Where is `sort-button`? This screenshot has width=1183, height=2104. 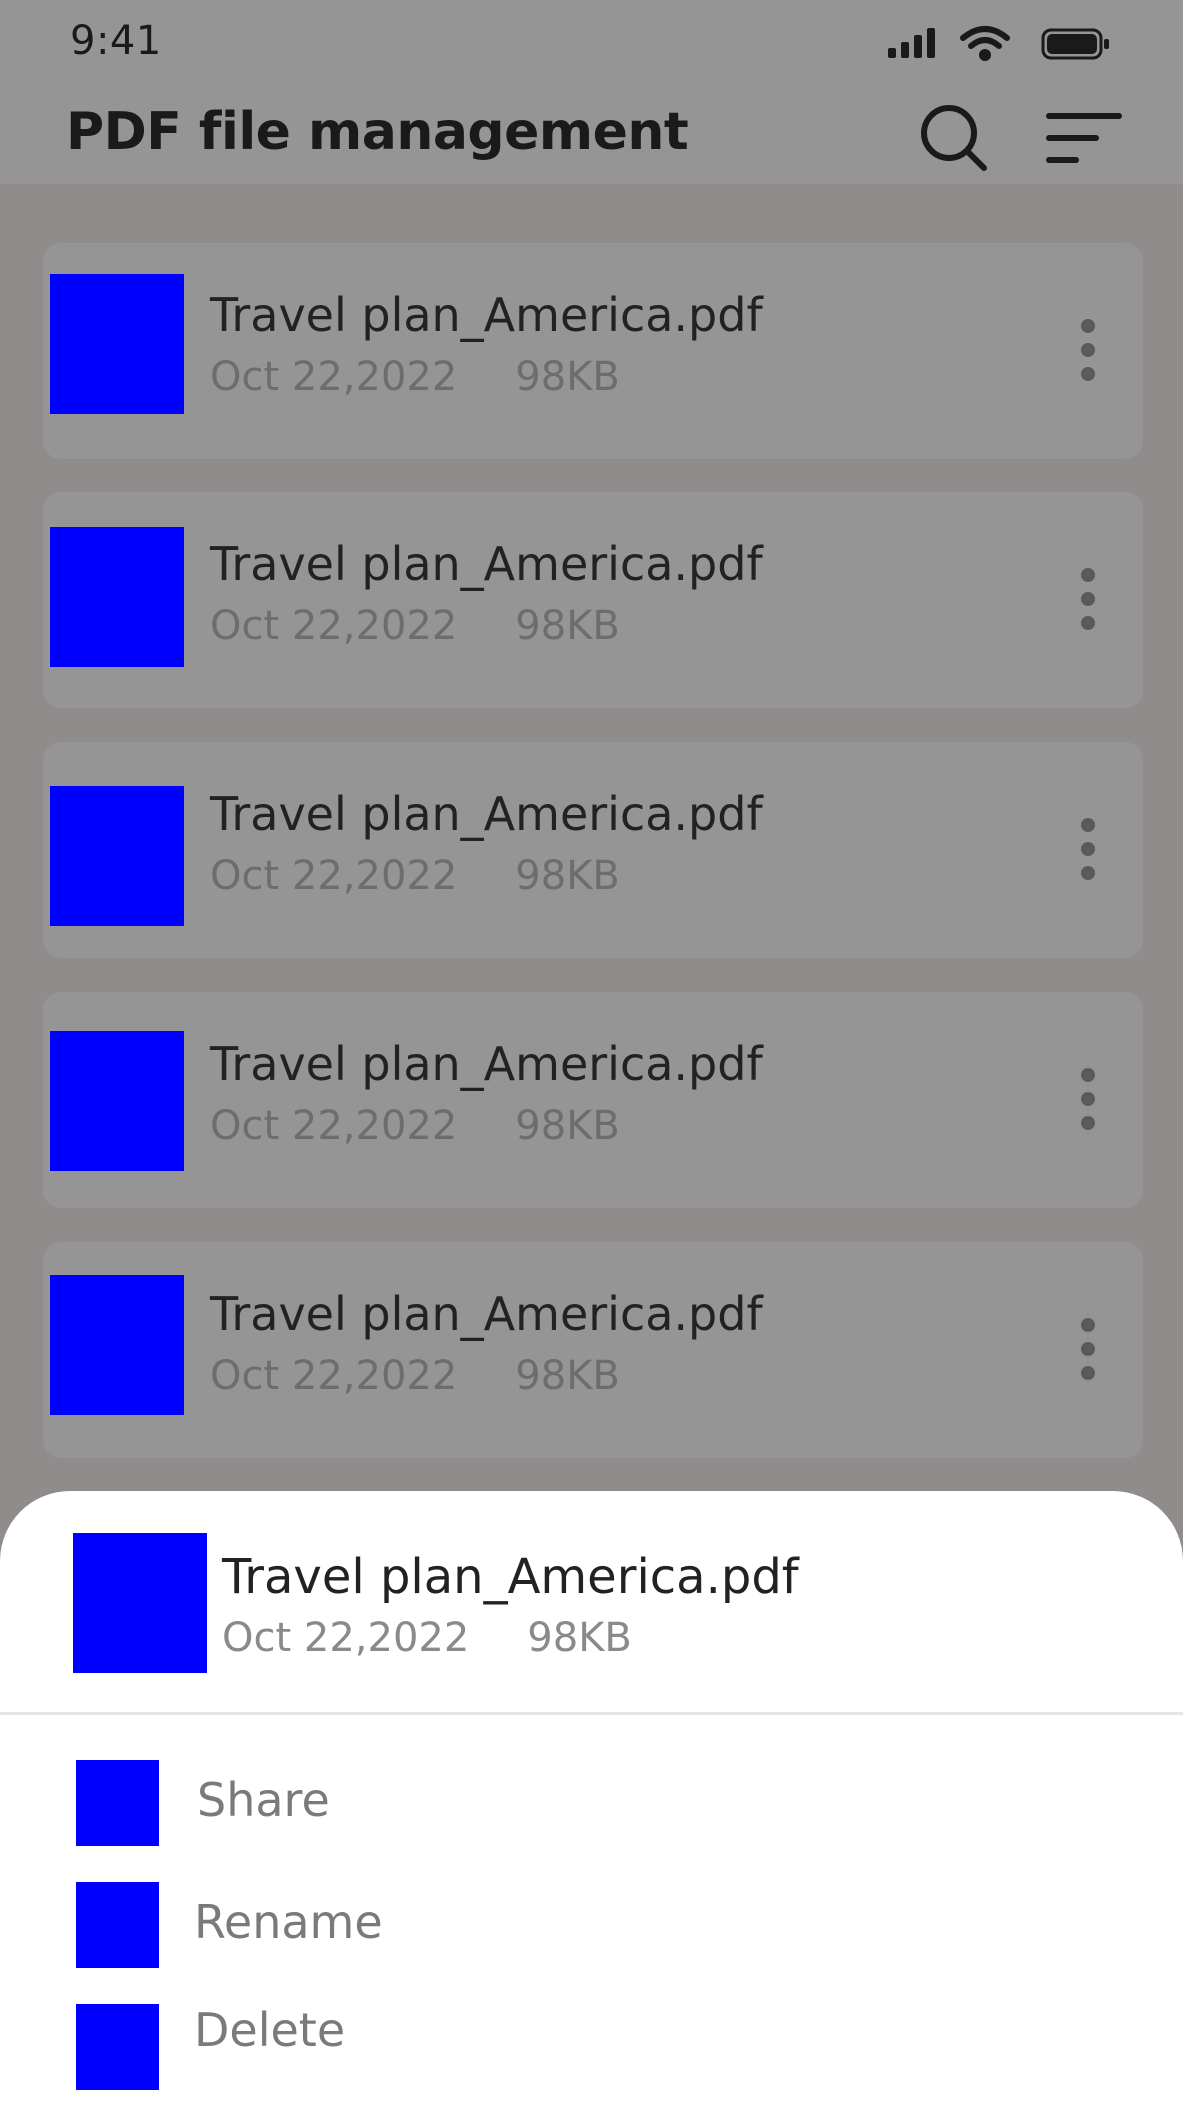
sort-button is located at coordinates (1084, 138).